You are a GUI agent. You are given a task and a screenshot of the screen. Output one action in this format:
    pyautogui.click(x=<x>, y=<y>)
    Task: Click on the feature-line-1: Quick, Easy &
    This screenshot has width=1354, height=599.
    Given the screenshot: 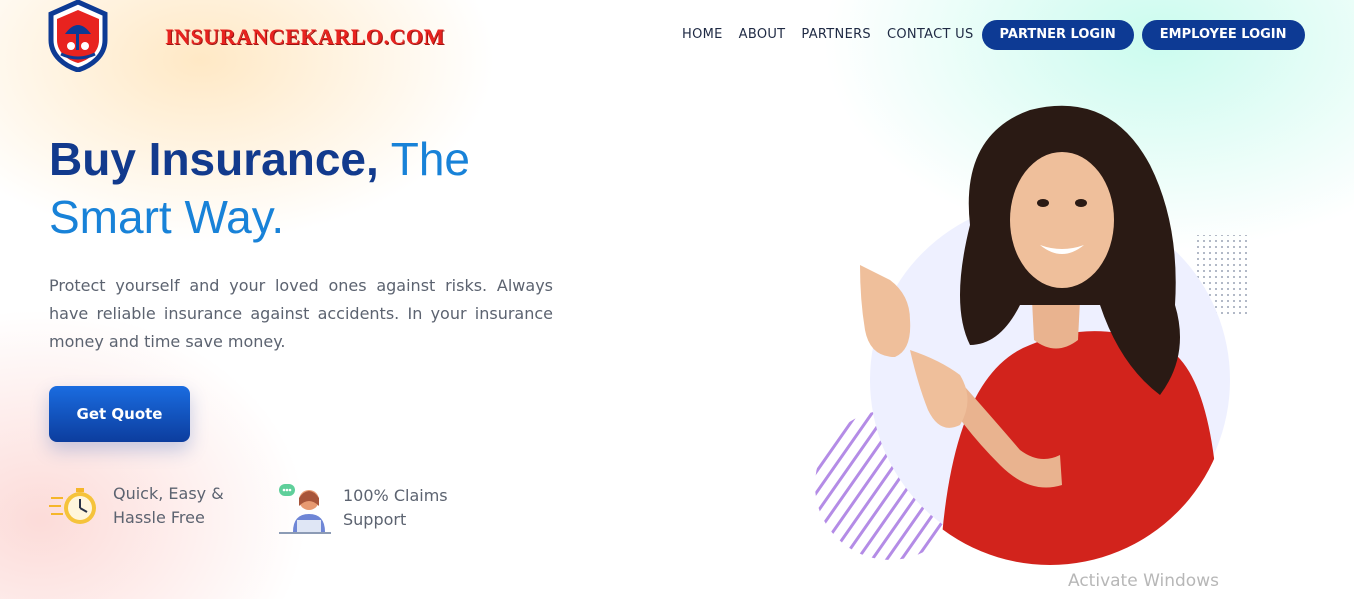 What is the action you would take?
    pyautogui.click(x=168, y=493)
    